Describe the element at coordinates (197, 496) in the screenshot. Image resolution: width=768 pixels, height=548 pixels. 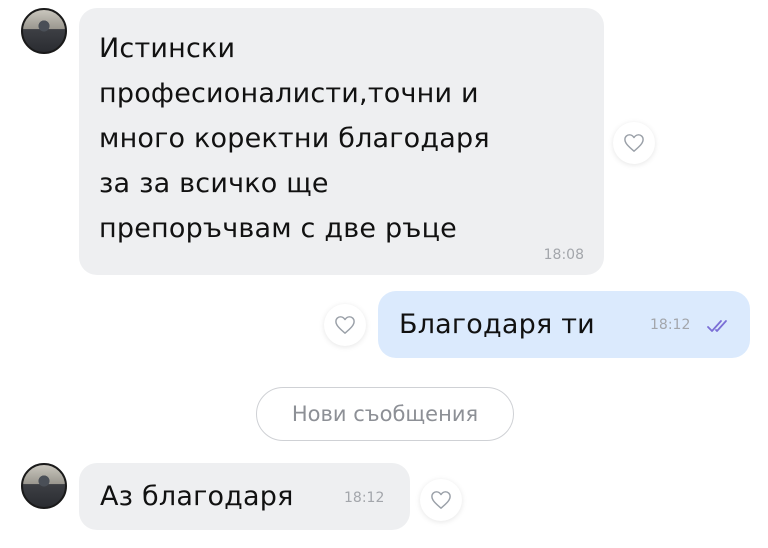
I see `message-text: Аз благодаря` at that location.